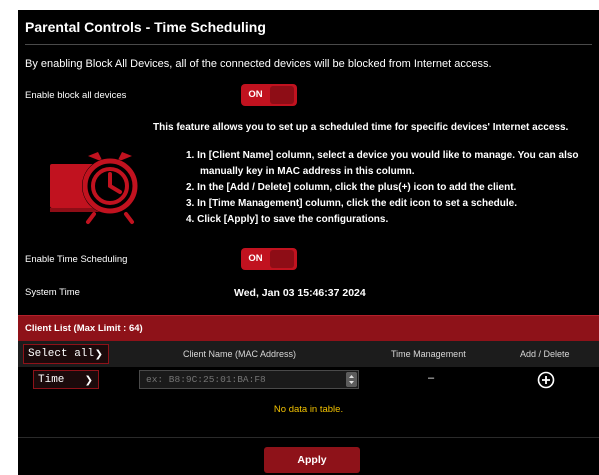 Image resolution: width=599 pixels, height=475 pixels. Describe the element at coordinates (94, 188) in the screenshot. I see `alarm-clock-icon` at that location.